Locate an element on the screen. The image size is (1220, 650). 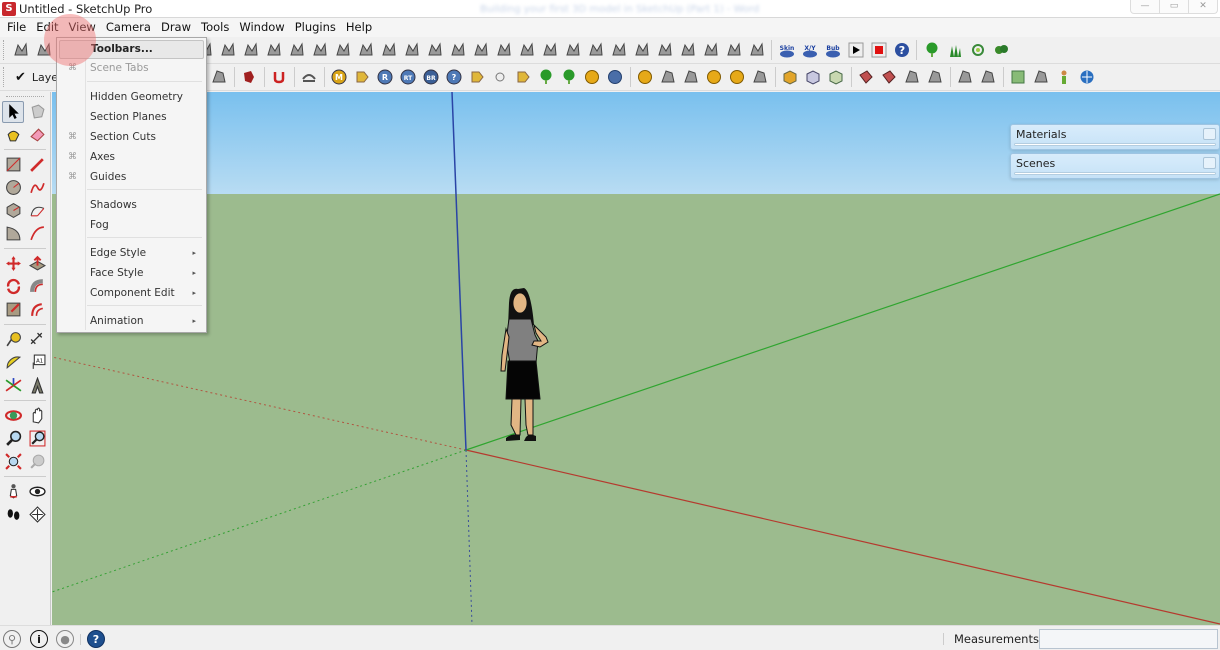
person-button is located at coordinates (1064, 77).